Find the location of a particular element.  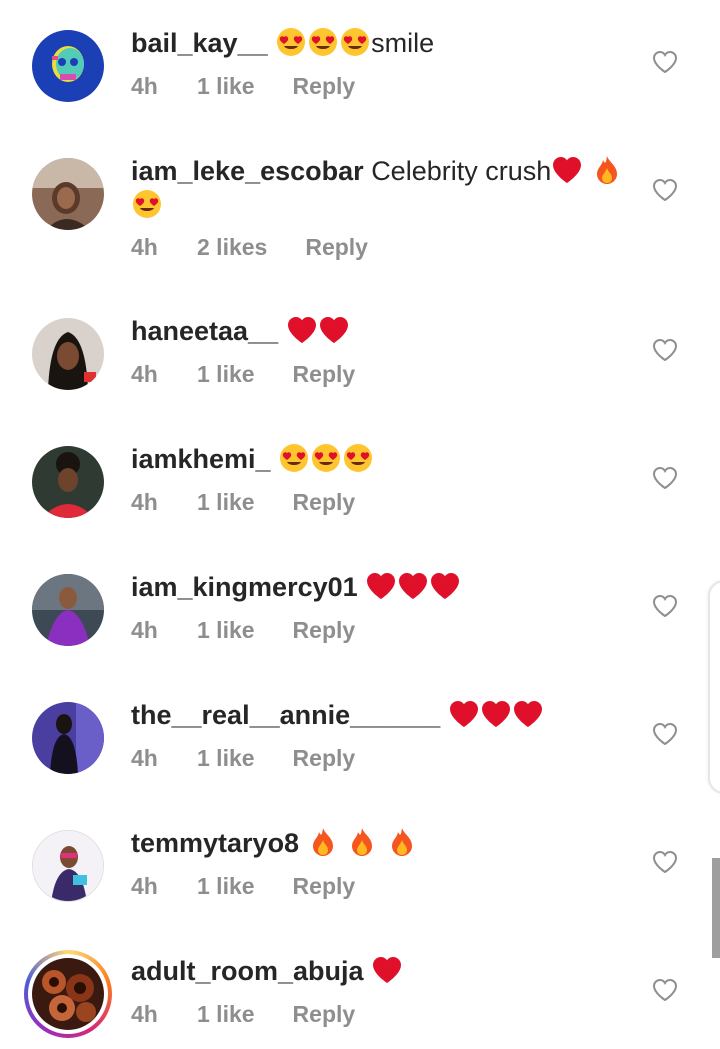

comment-text: Celebrity crush is located at coordinates (461, 171).